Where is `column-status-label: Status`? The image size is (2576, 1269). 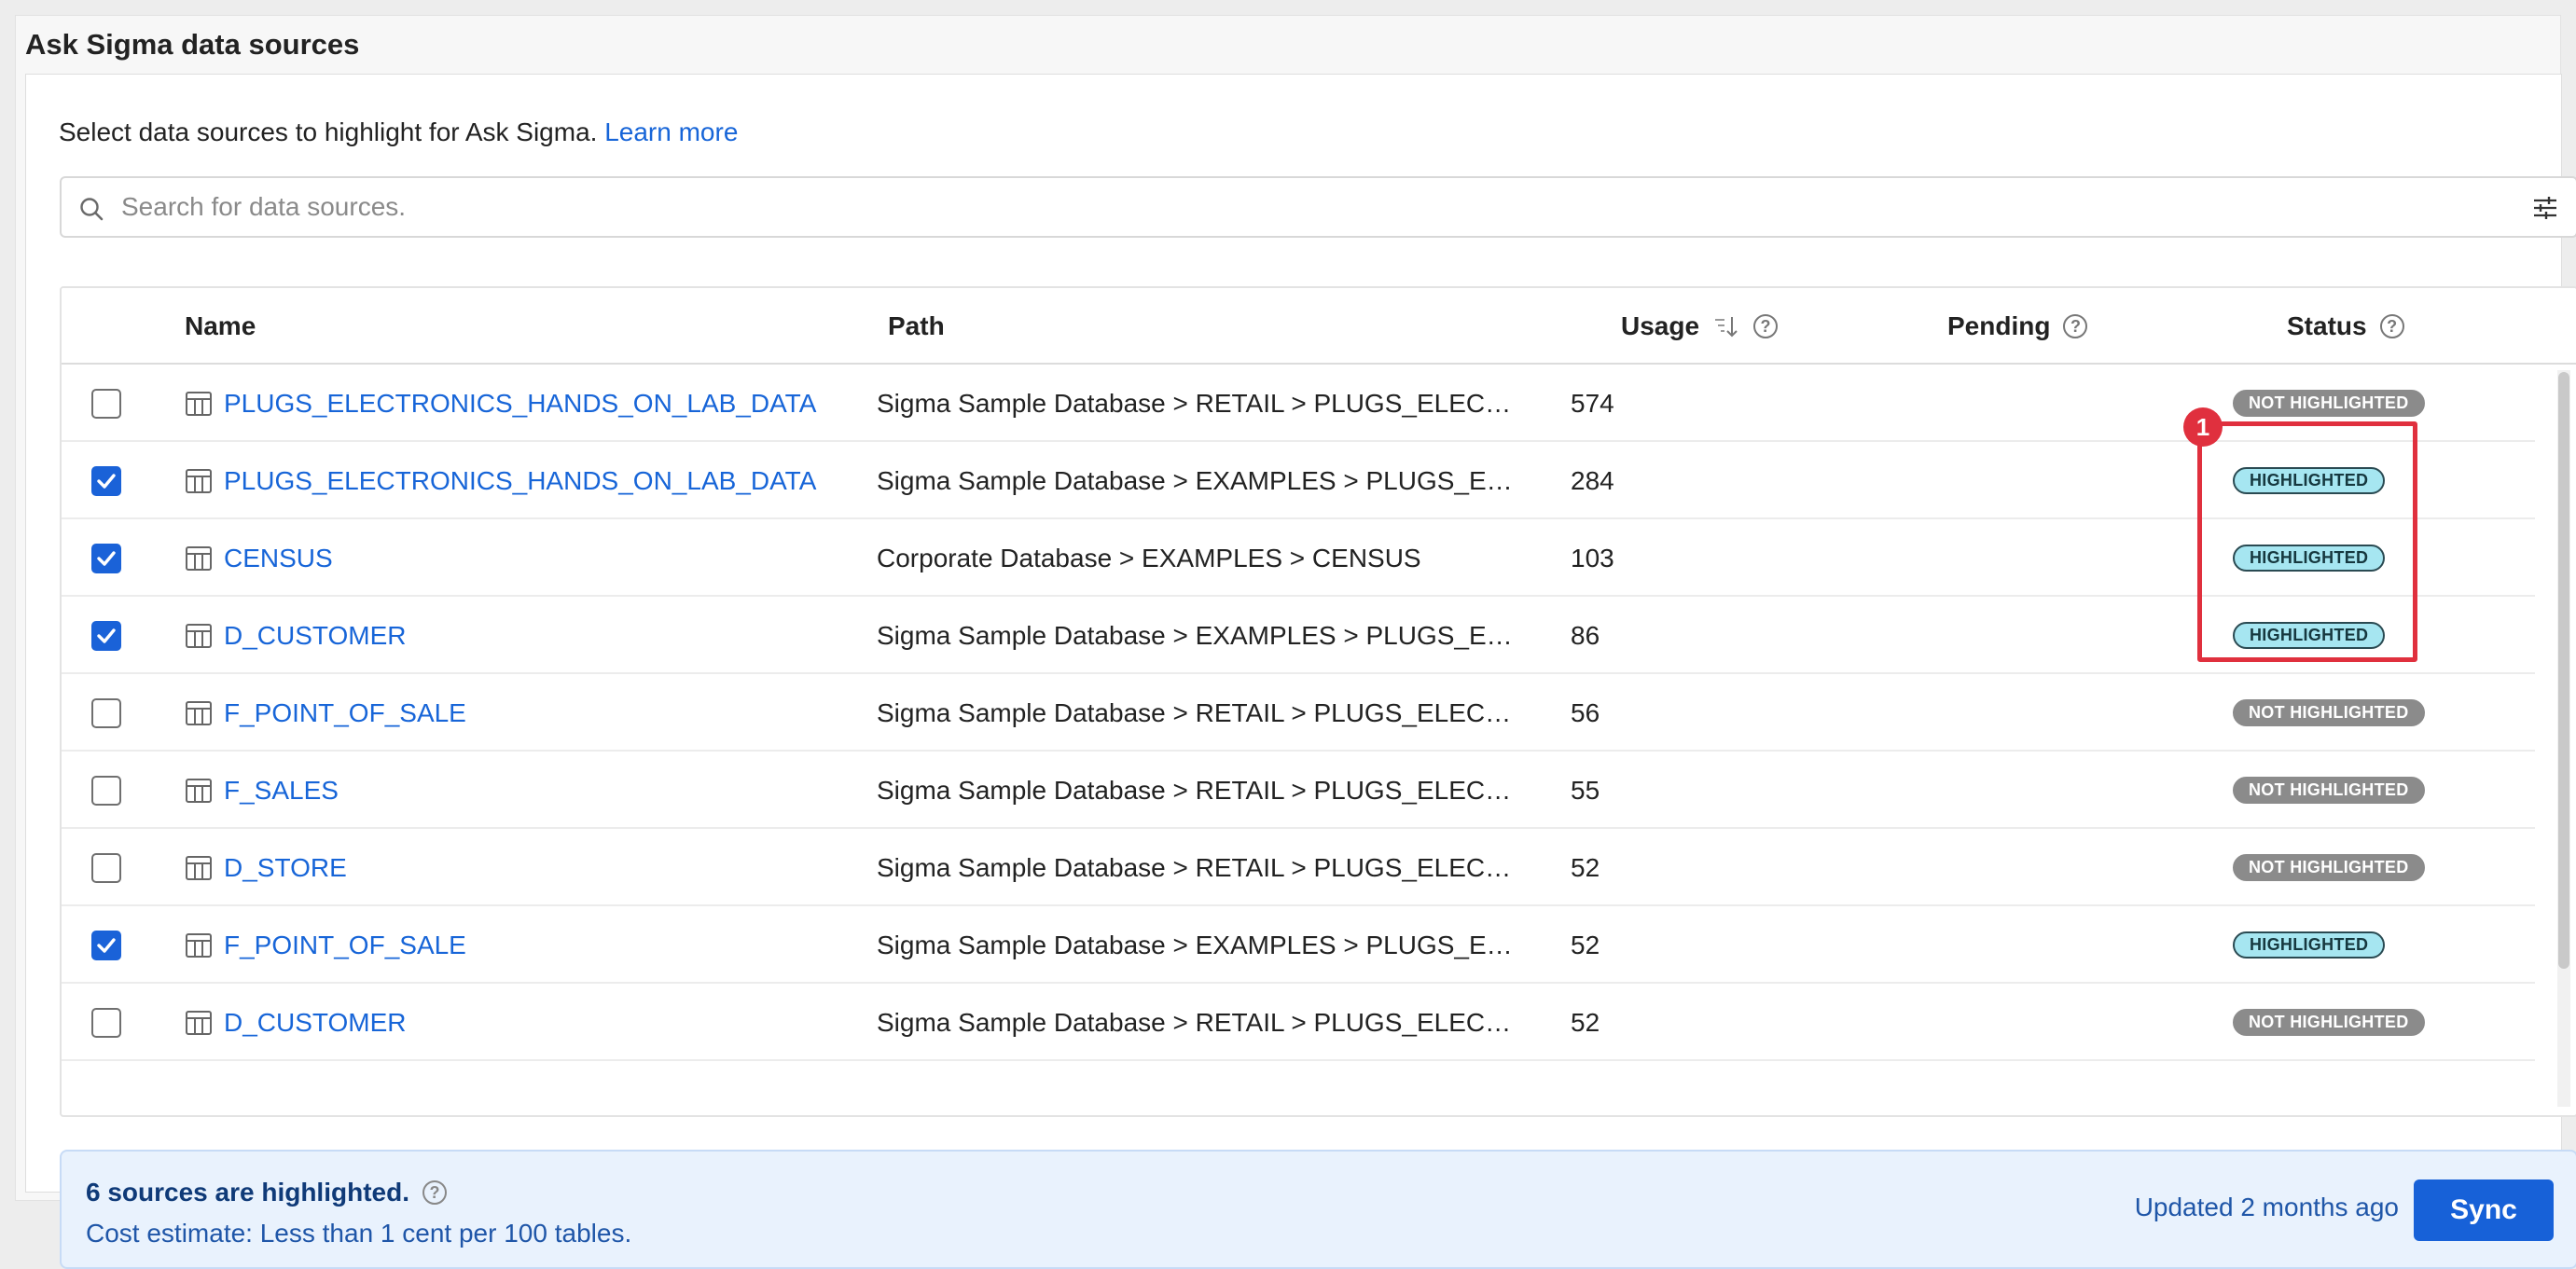
column-status-label: Status is located at coordinates (2327, 325).